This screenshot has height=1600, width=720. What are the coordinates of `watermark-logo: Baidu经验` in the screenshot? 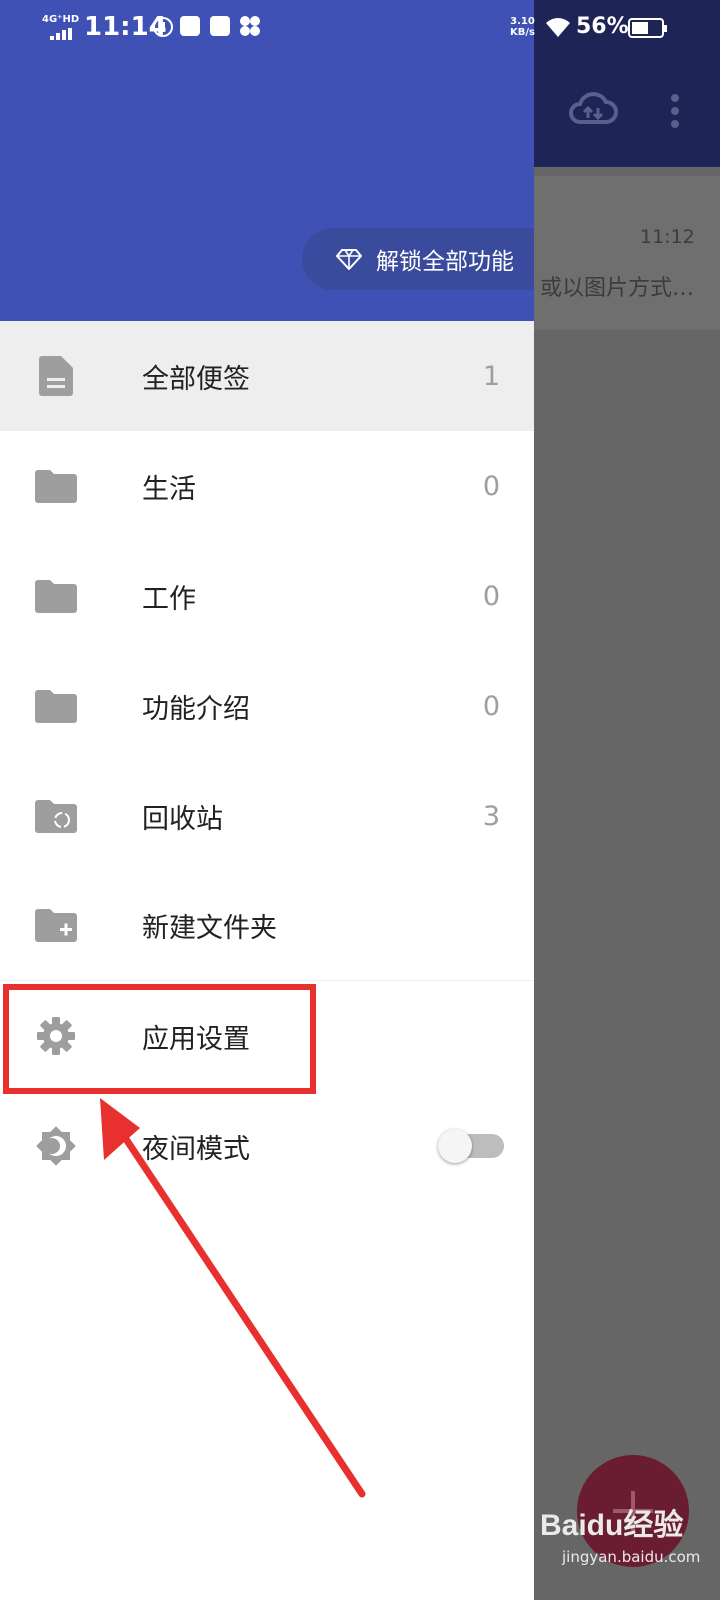 It's located at (612, 1525).